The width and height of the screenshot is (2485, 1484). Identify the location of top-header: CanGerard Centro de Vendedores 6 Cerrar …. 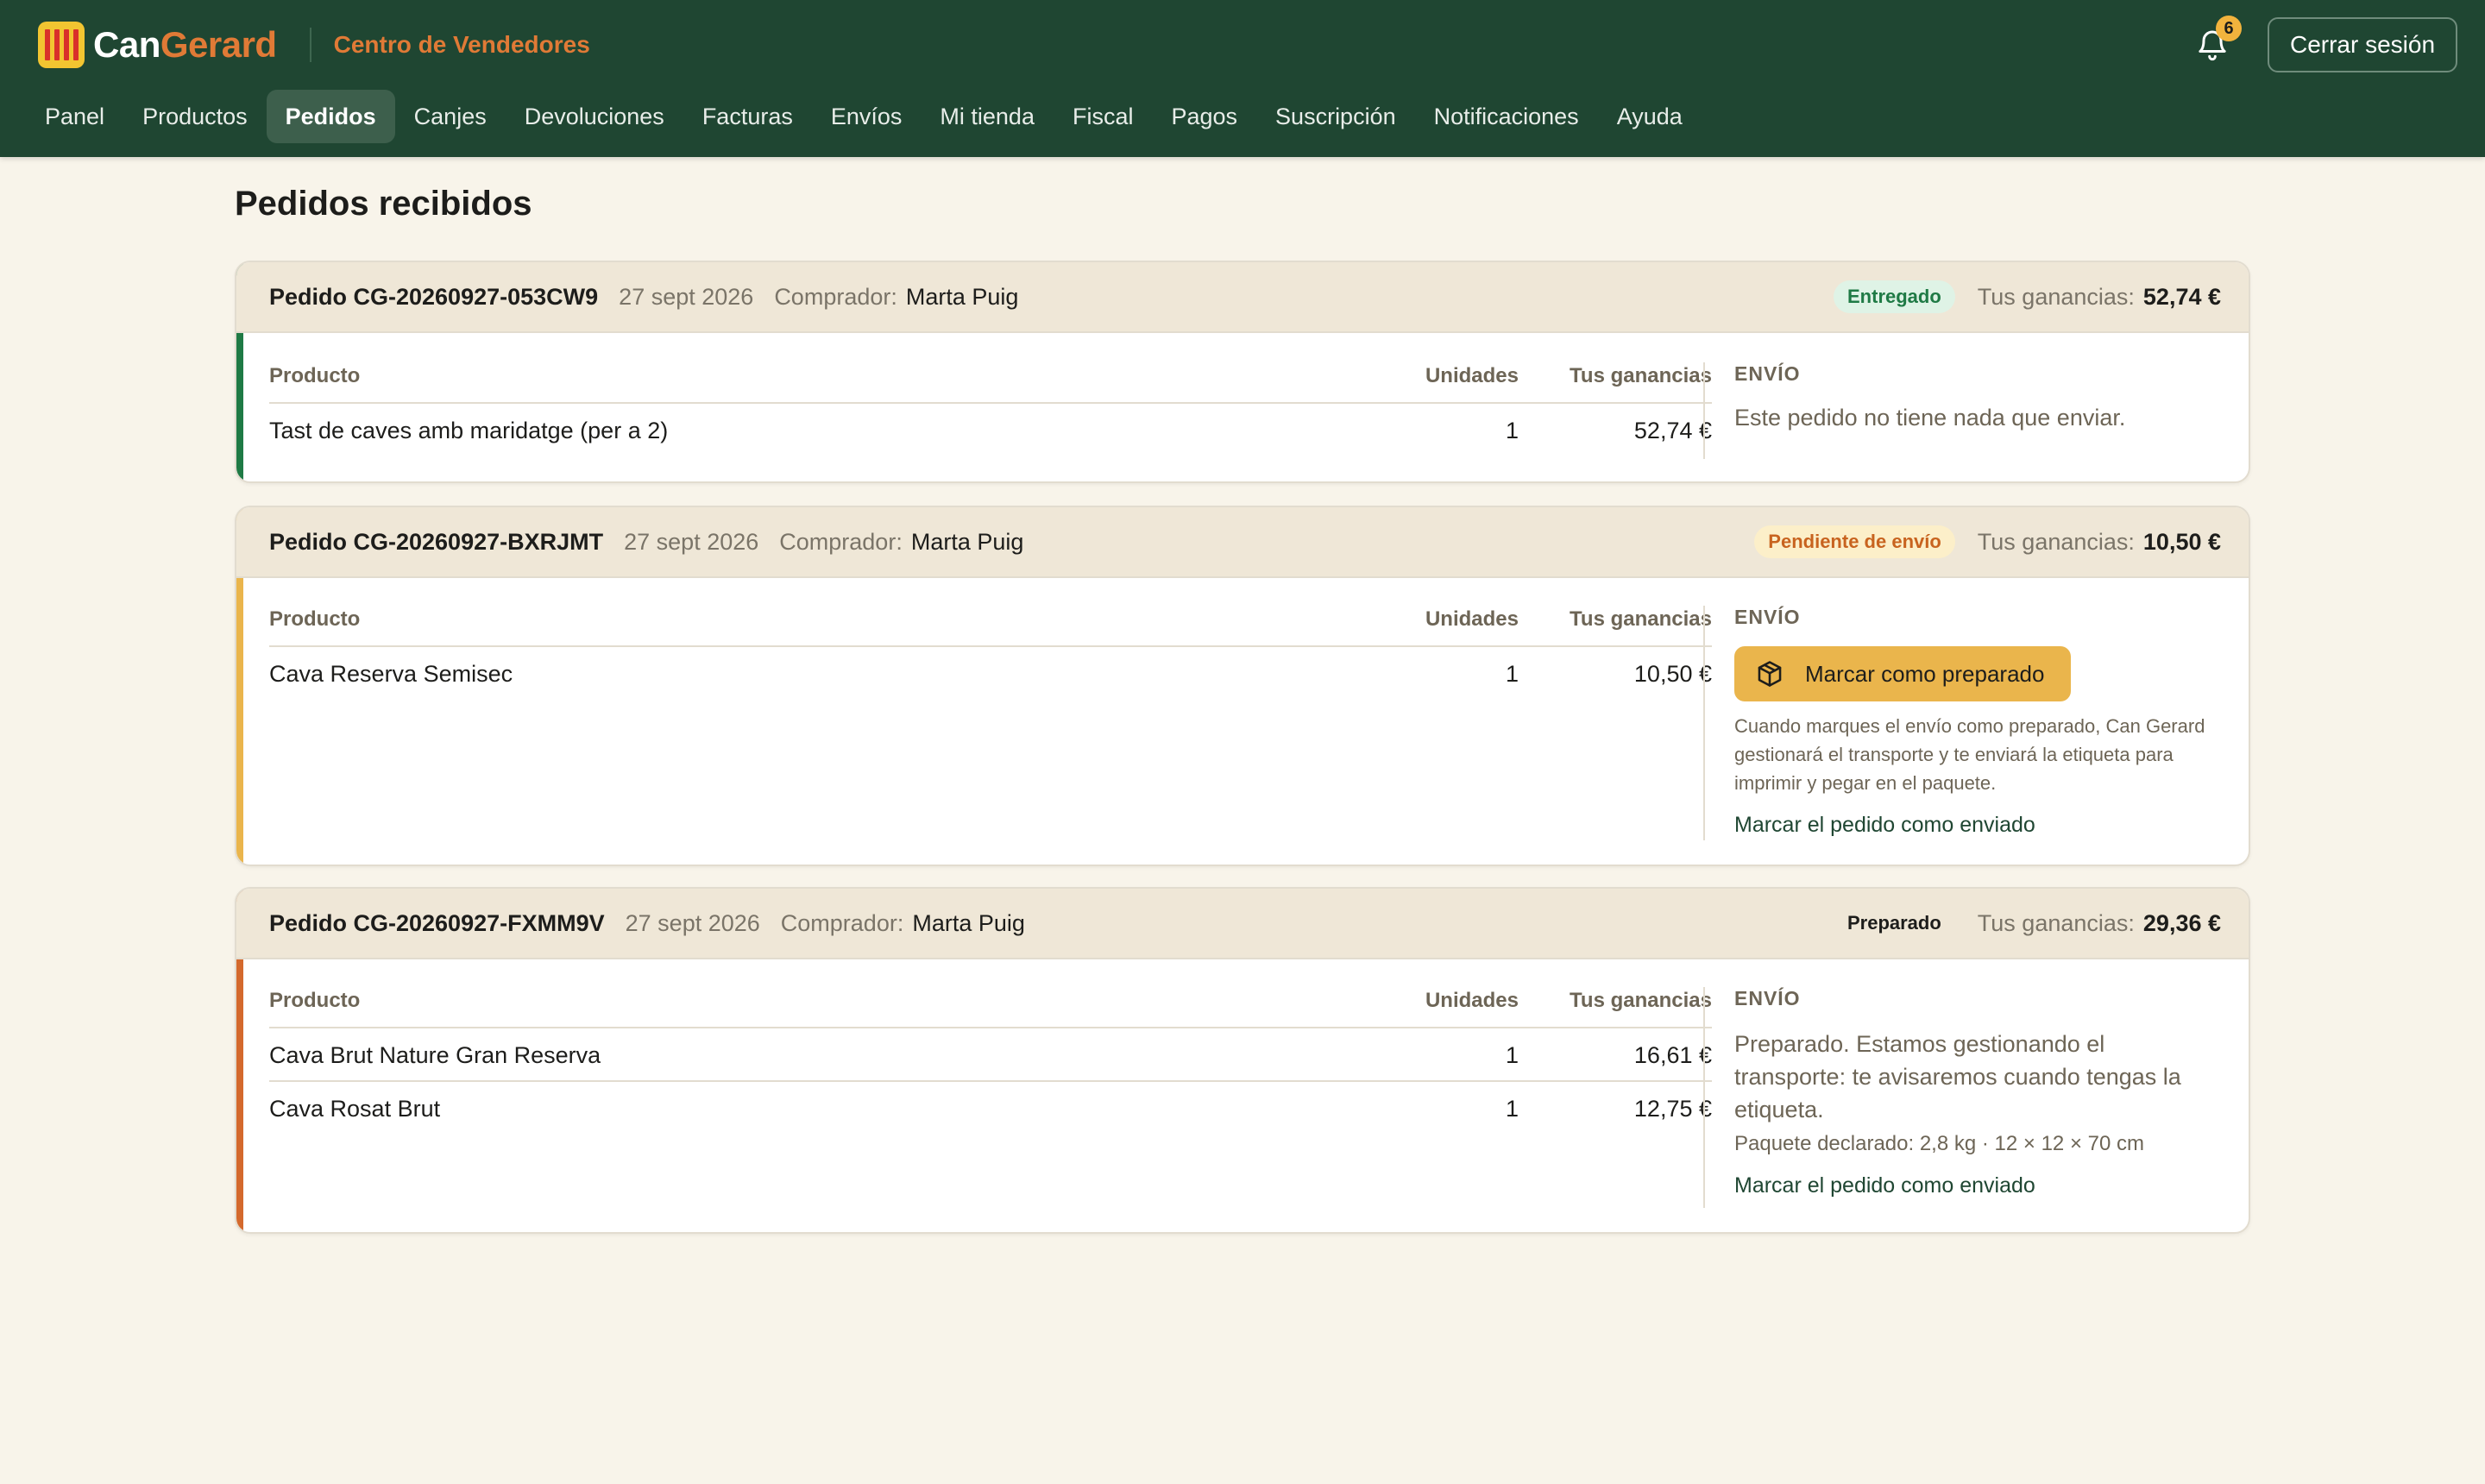
(1242, 78).